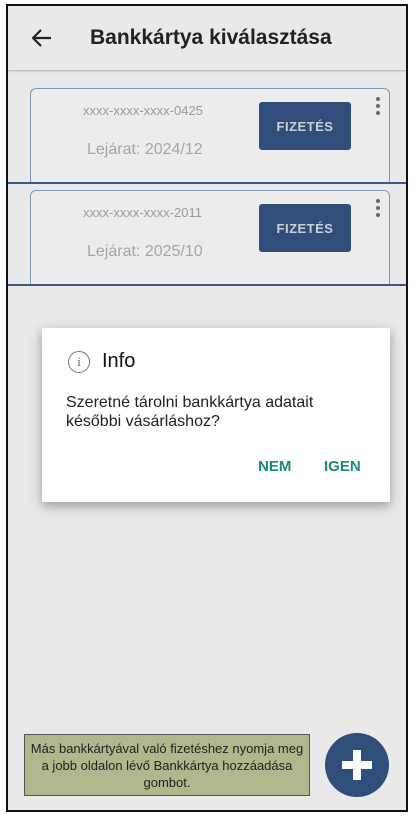 Image resolution: width=415 pixels, height=823 pixels. I want to click on info-icon: i, so click(79, 361).